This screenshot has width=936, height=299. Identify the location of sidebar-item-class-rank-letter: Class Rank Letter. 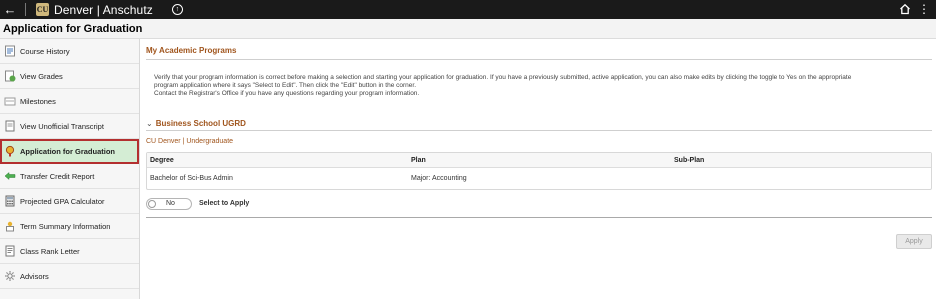
(69, 251).